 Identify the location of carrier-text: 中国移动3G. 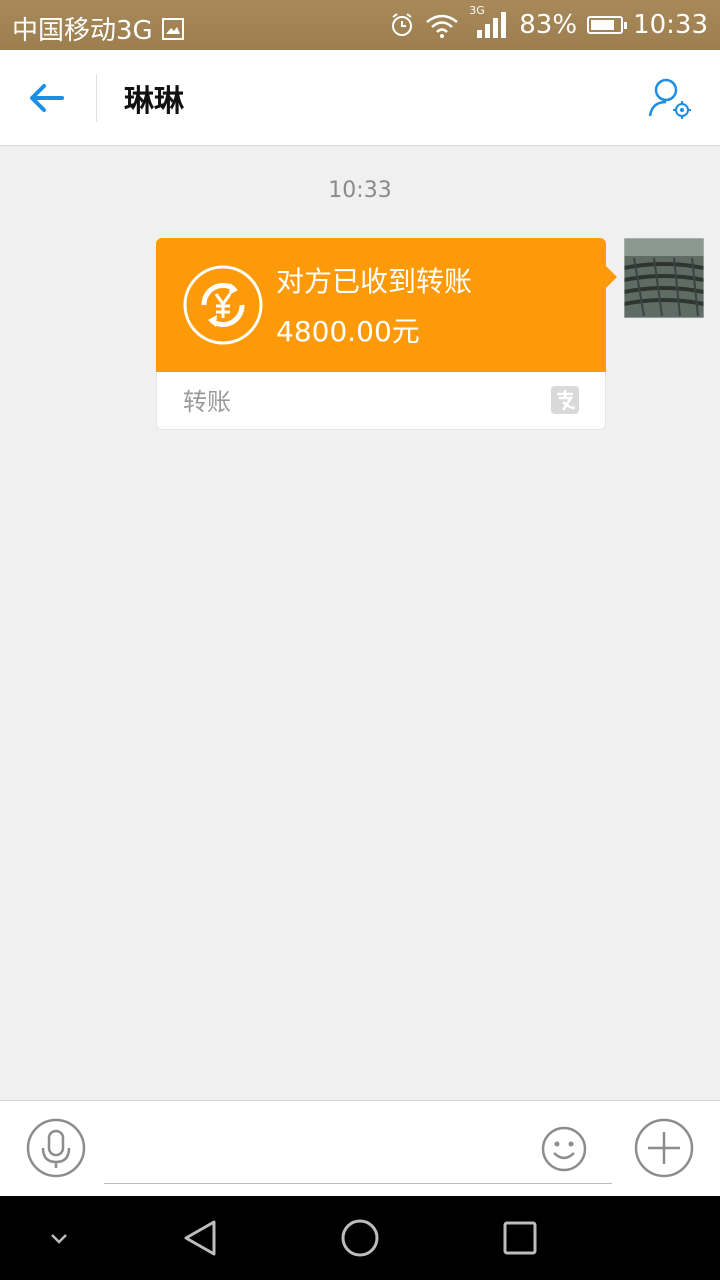
(82, 31).